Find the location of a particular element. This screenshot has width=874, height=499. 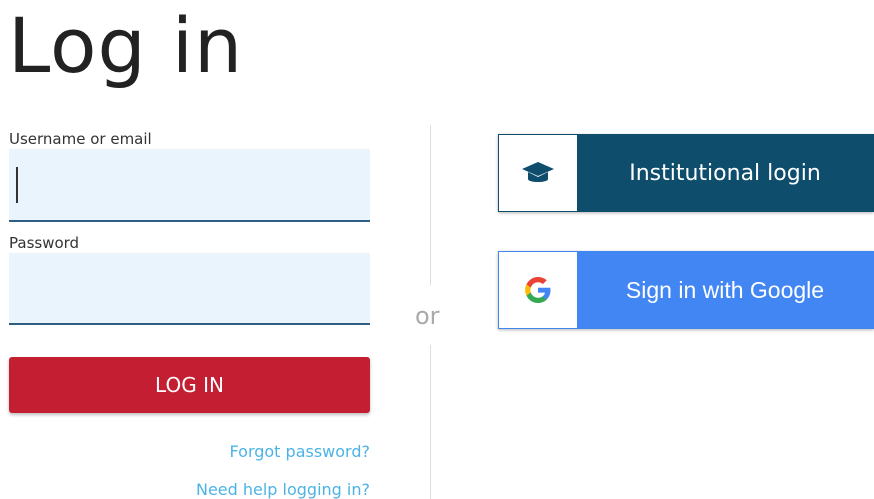

divider-top is located at coordinates (430, 205).